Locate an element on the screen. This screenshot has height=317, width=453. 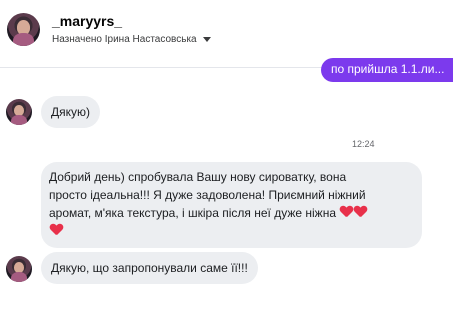
timestamp: 12:24 is located at coordinates (363, 144).